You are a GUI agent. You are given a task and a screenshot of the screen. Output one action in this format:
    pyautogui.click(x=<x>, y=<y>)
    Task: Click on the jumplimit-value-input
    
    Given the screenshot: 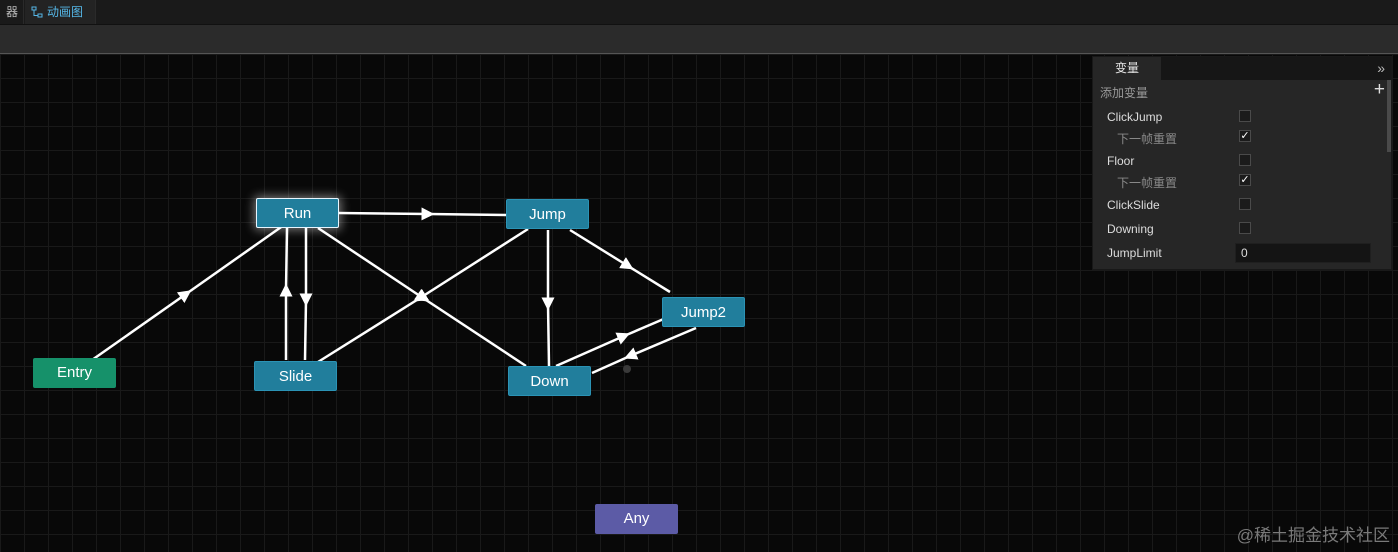 What is the action you would take?
    pyautogui.click(x=1303, y=253)
    